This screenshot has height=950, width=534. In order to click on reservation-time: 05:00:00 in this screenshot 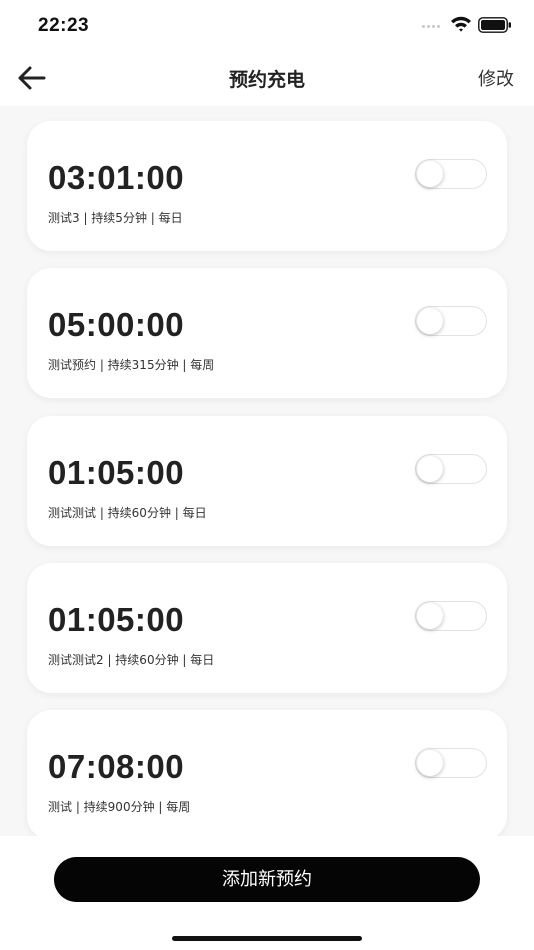, I will do `click(116, 324)`.